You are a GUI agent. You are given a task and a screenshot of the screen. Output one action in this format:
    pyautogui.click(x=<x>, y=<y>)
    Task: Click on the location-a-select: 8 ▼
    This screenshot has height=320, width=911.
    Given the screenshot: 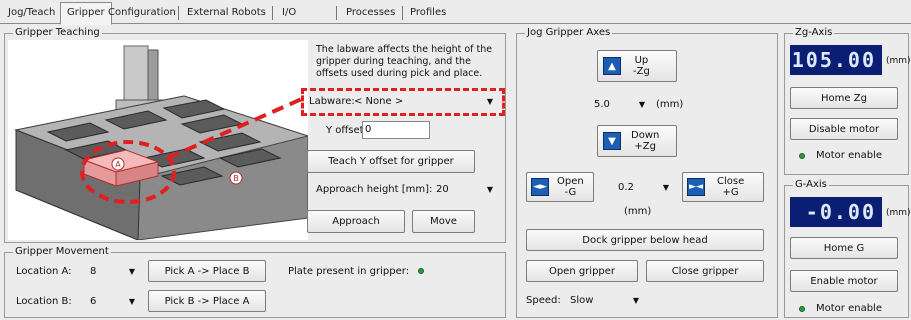 What is the action you would take?
    pyautogui.click(x=113, y=271)
    